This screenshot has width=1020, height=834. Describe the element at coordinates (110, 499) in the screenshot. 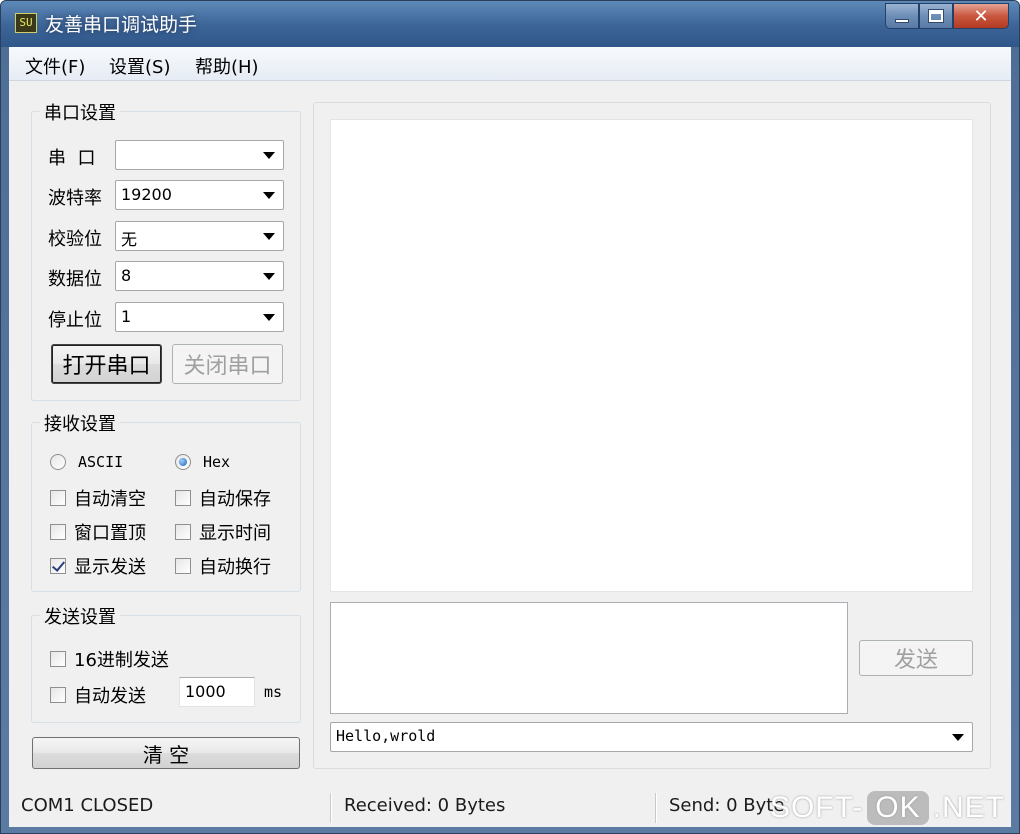

I see `auto-clear-label: 自动清空` at that location.